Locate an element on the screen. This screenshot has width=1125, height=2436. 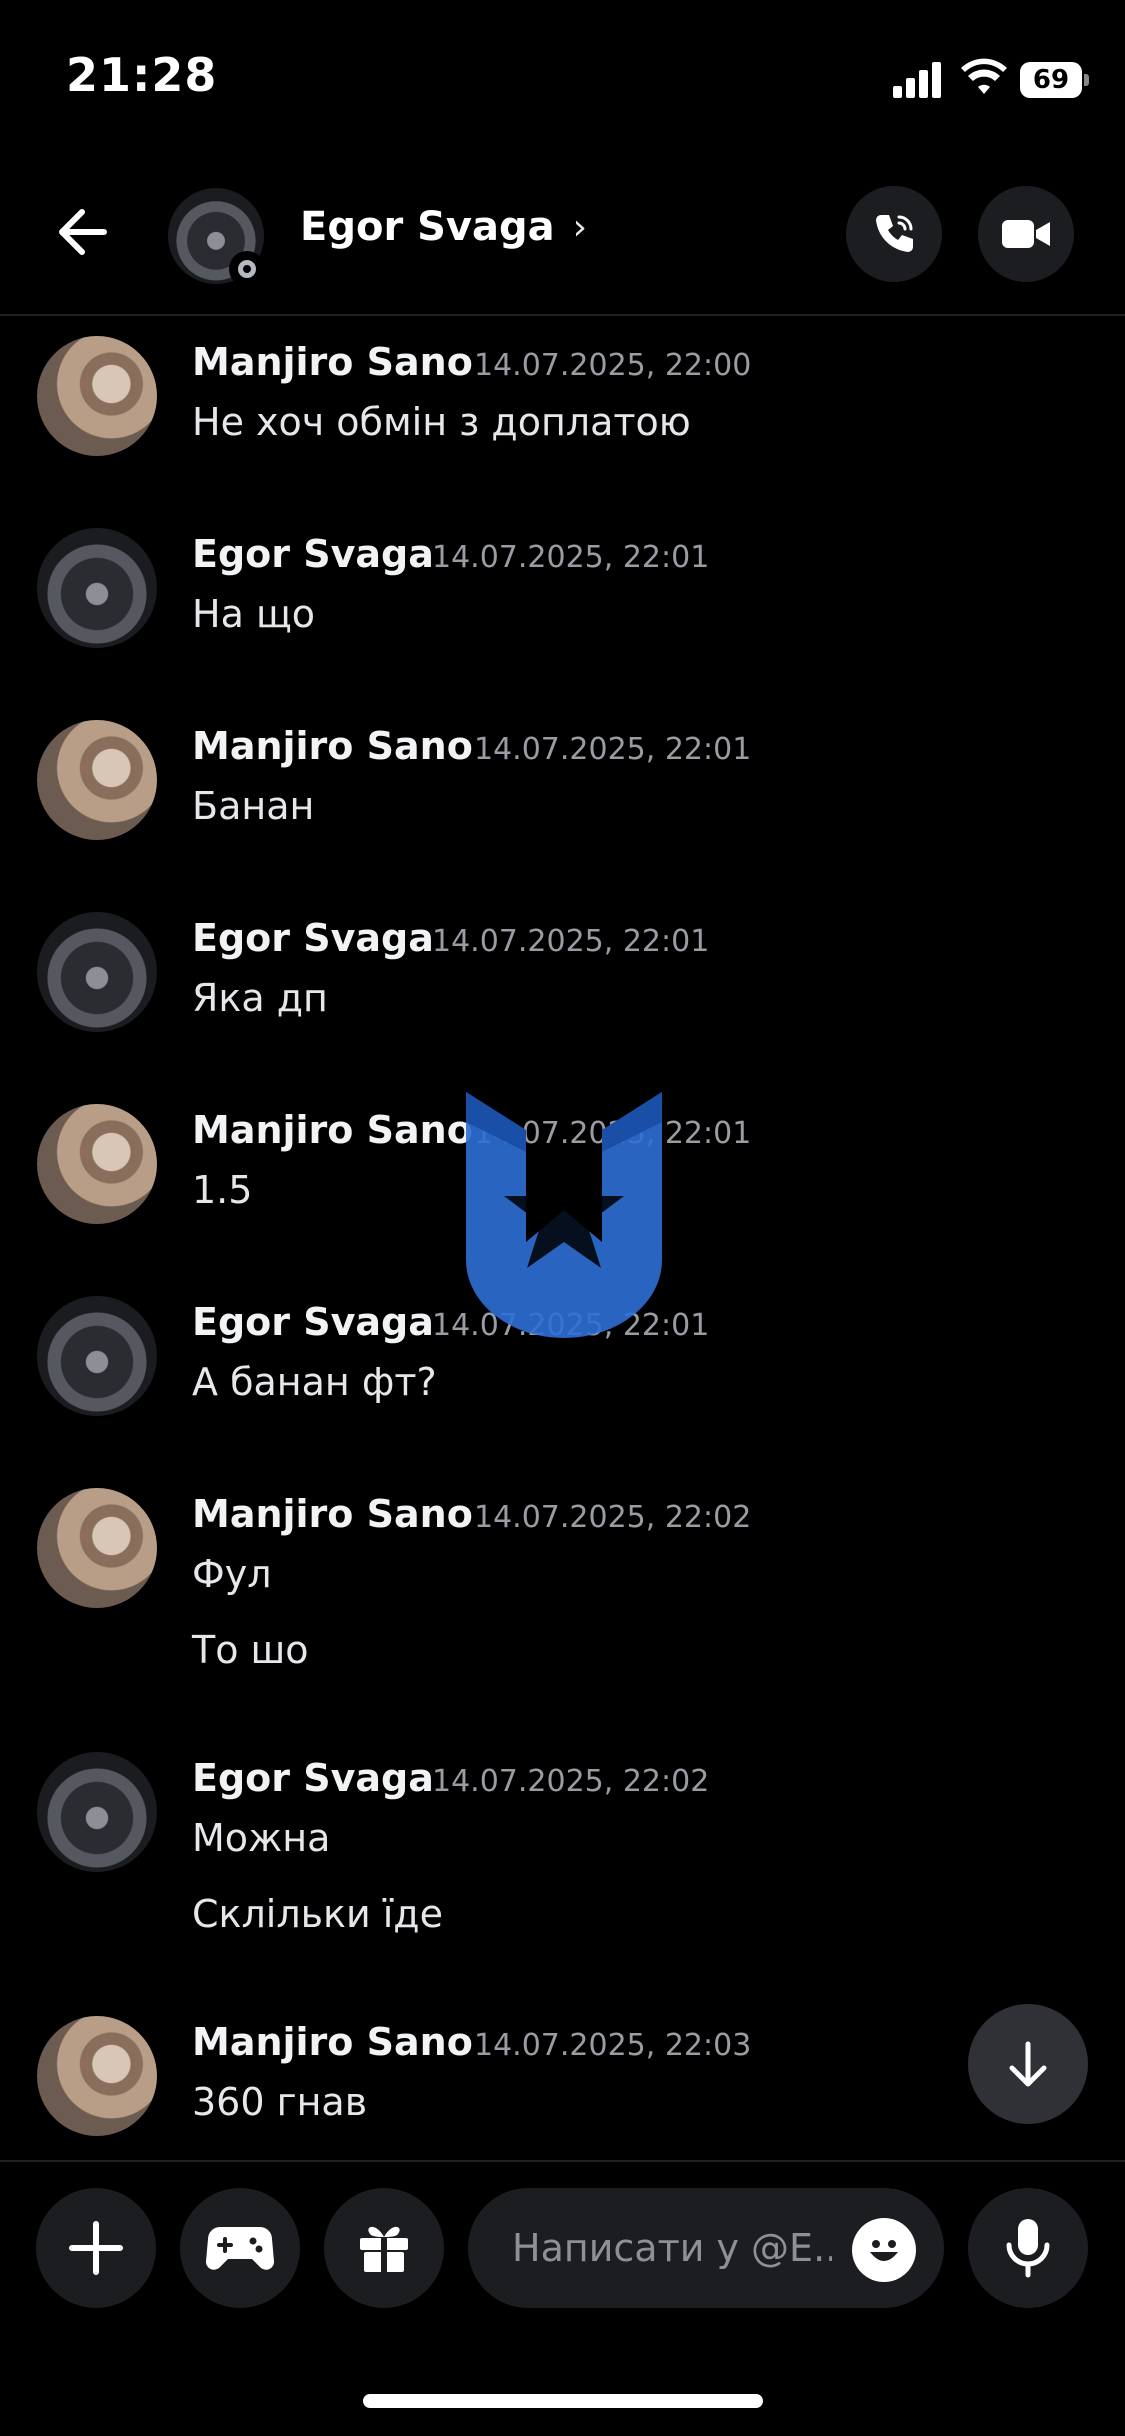
video-camera-icon is located at coordinates (1026, 234).